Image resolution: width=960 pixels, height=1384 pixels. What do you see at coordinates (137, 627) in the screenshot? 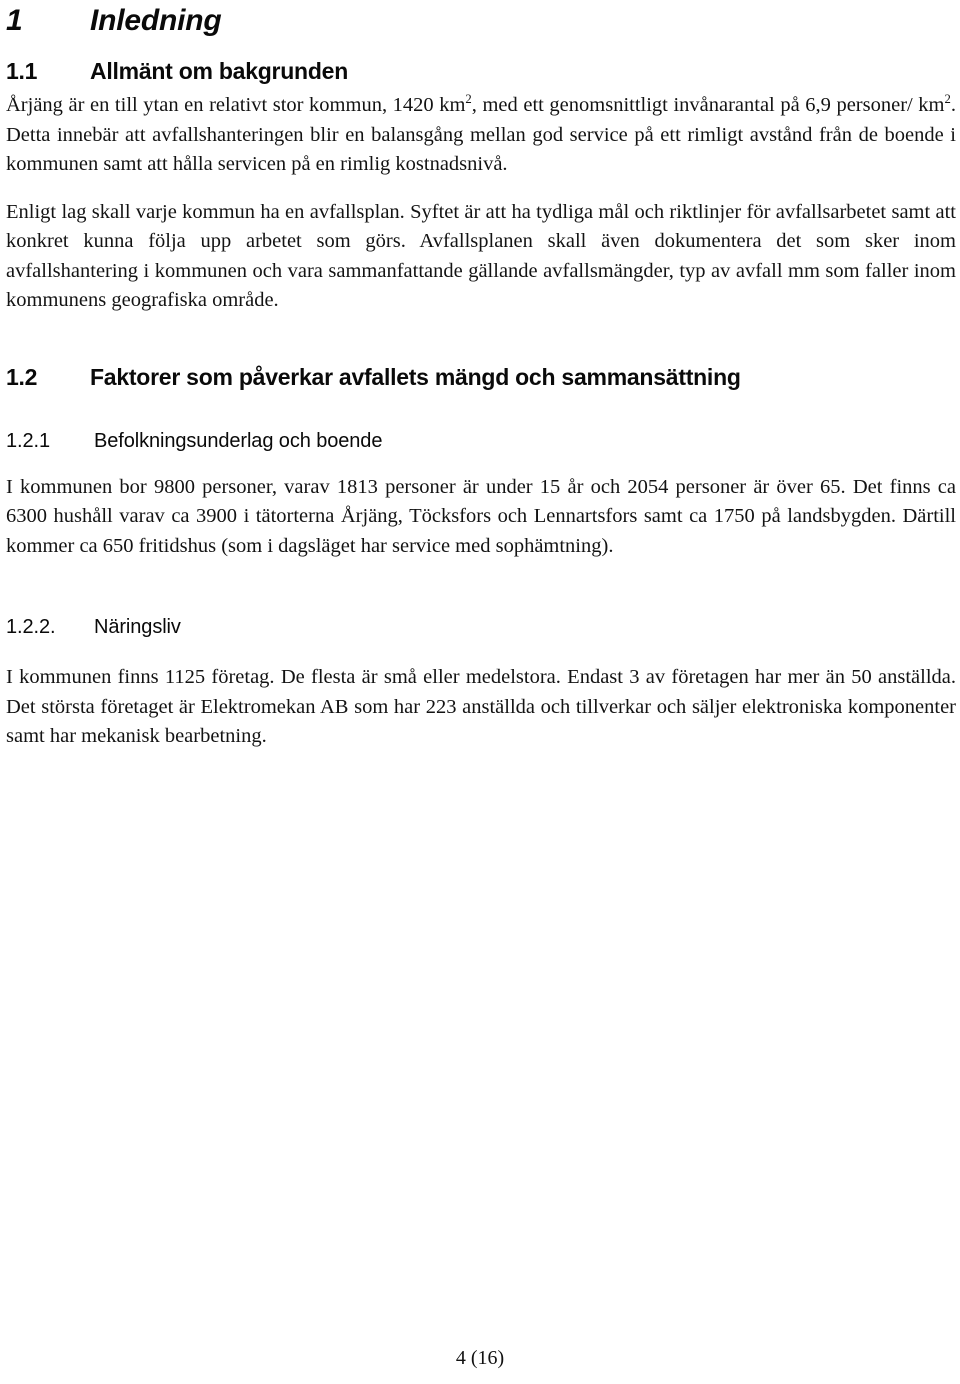
I see `heading-title: Näringsliv` at bounding box center [137, 627].